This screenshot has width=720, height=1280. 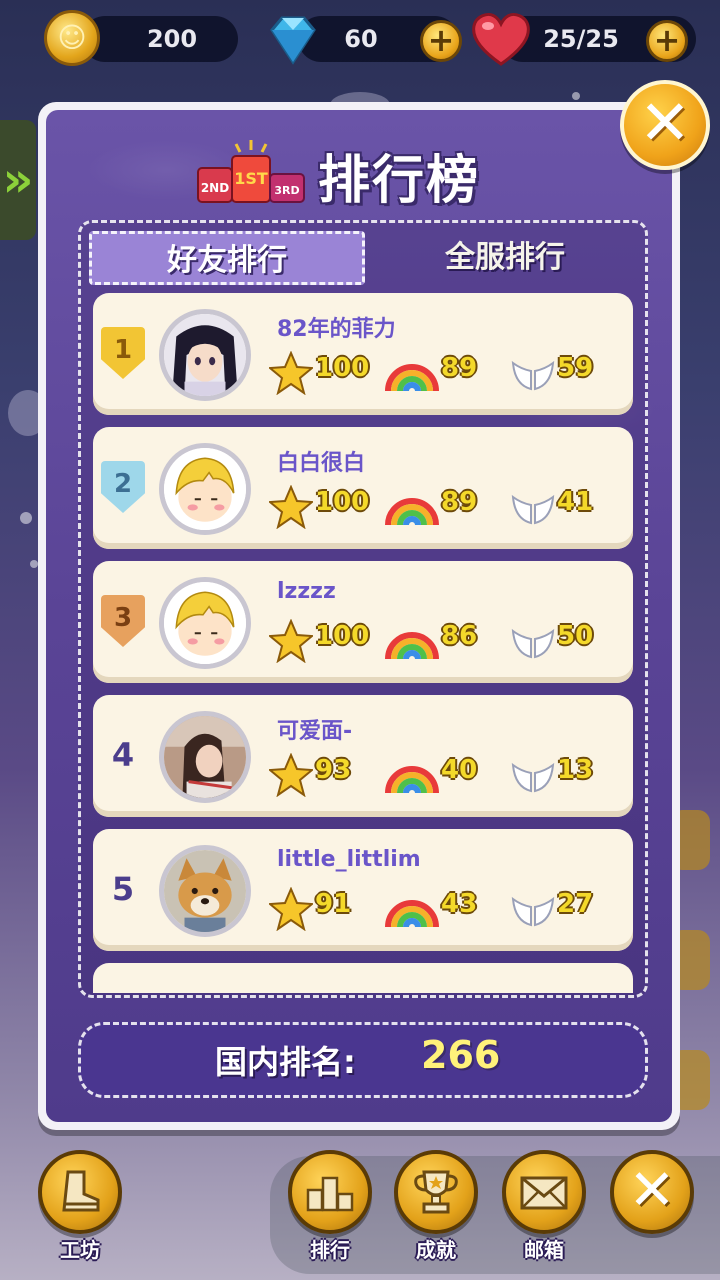 I want to click on resource-bar: 200 ☺ 60 + 25/25 +, so click(x=360, y=40).